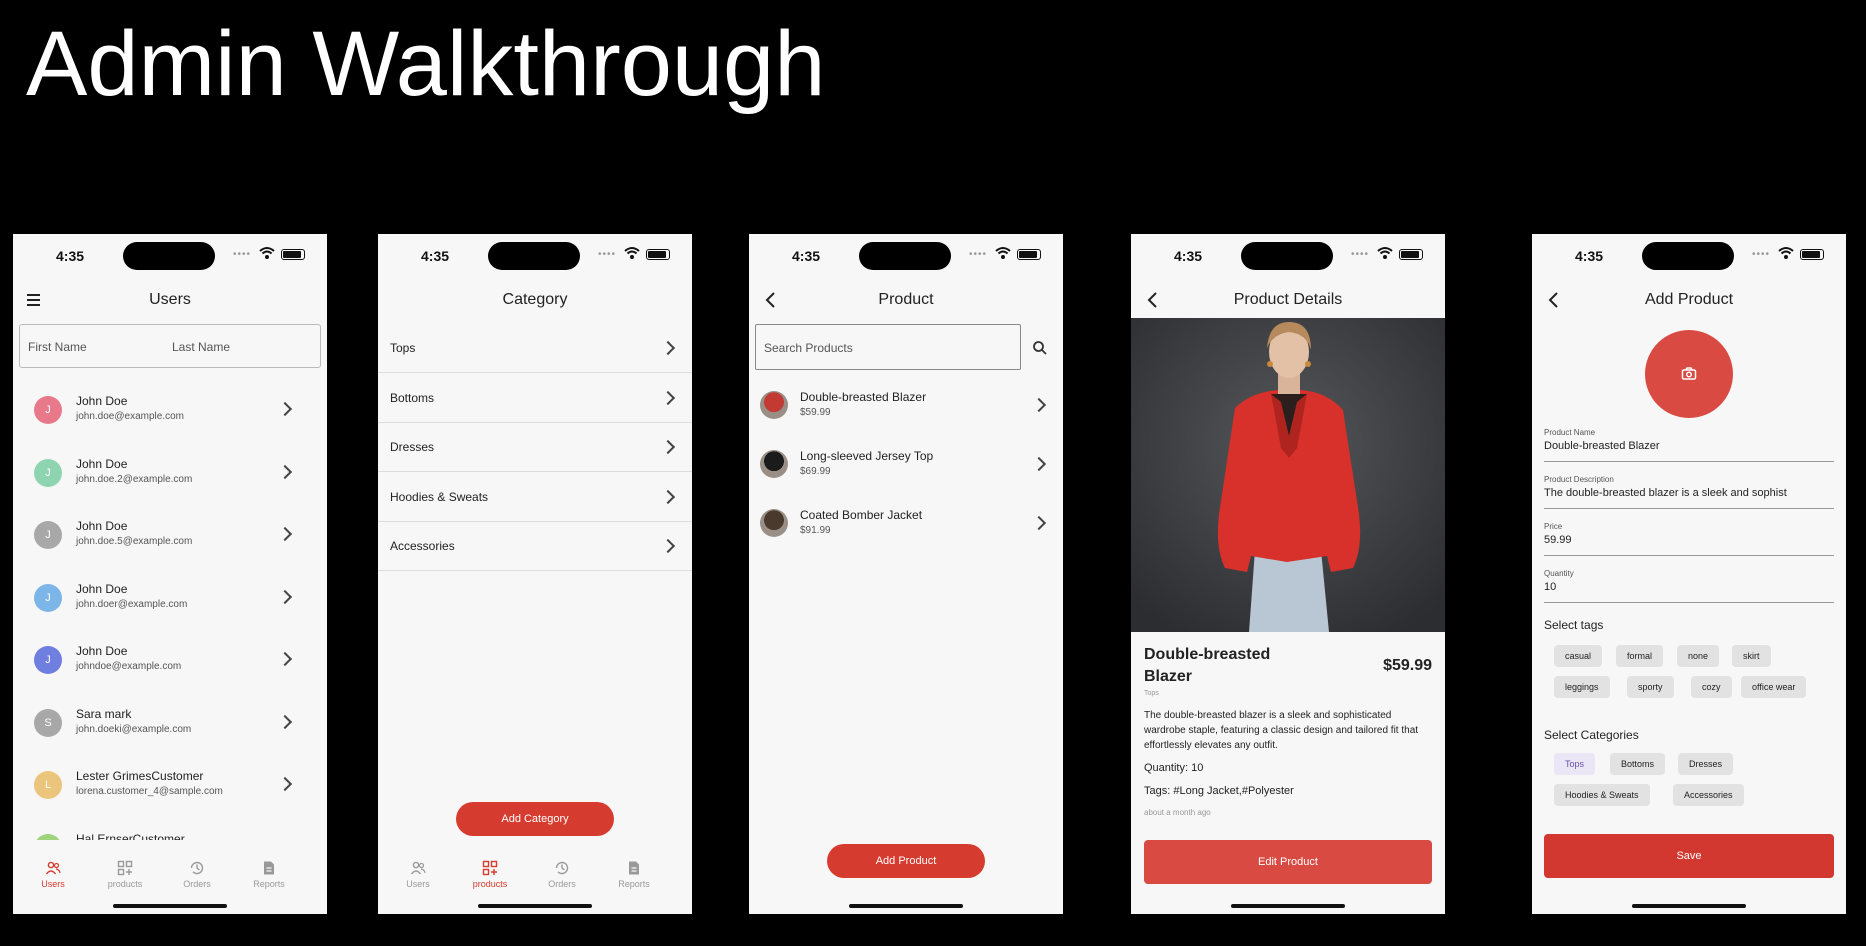 Image resolution: width=1866 pixels, height=946 pixels. Describe the element at coordinates (1689, 539) in the screenshot. I see `price-field: Price 59.99` at that location.